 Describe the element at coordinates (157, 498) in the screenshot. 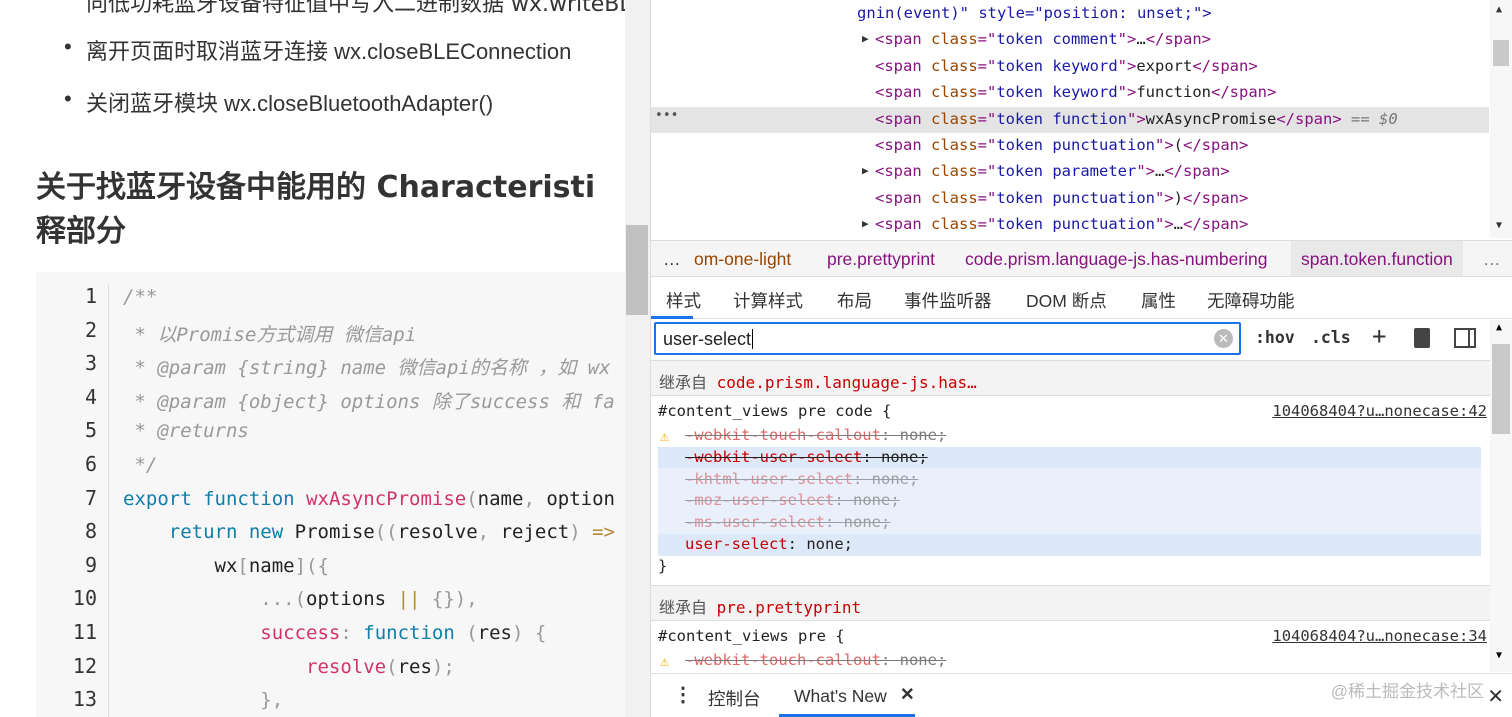

I see `code-token: export` at that location.